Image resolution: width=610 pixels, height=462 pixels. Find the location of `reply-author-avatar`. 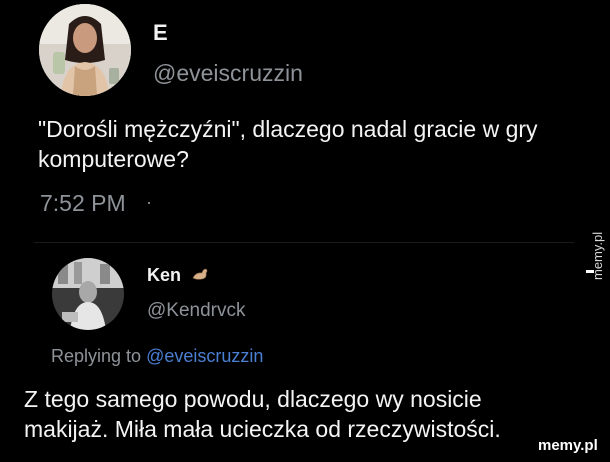

reply-author-avatar is located at coordinates (88, 294).